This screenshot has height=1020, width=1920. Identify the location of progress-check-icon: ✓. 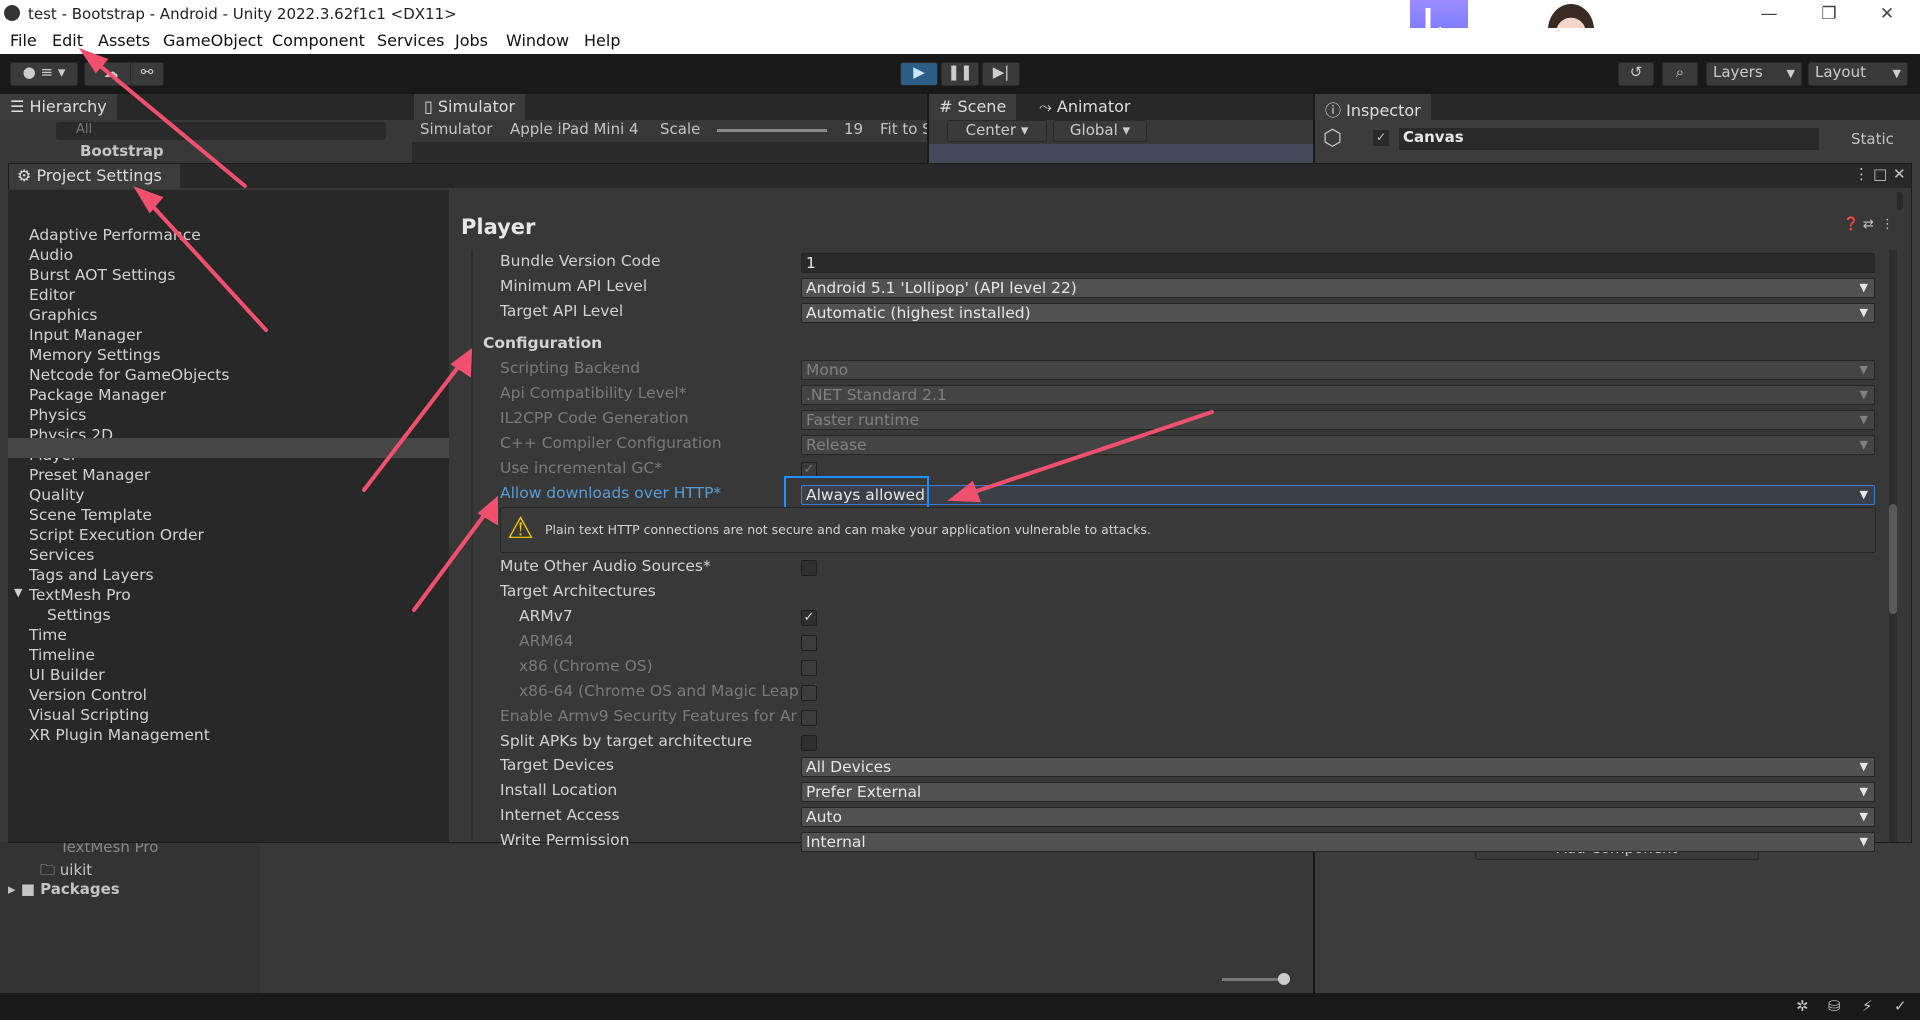
(1900, 1006).